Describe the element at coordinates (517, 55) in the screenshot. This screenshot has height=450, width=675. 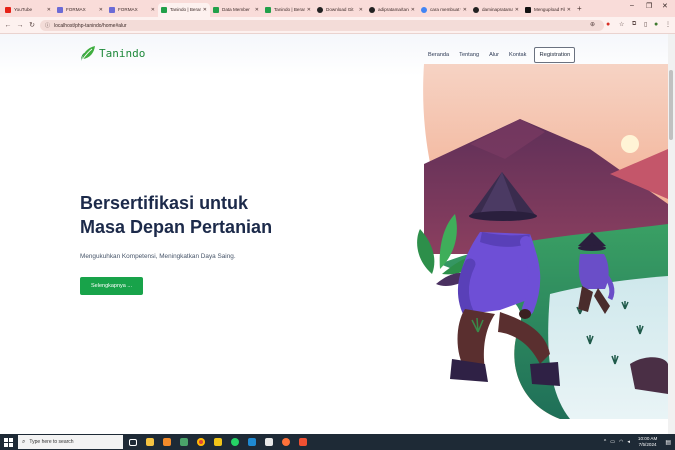
I see `nav-link-kontak: Kontak` at that location.